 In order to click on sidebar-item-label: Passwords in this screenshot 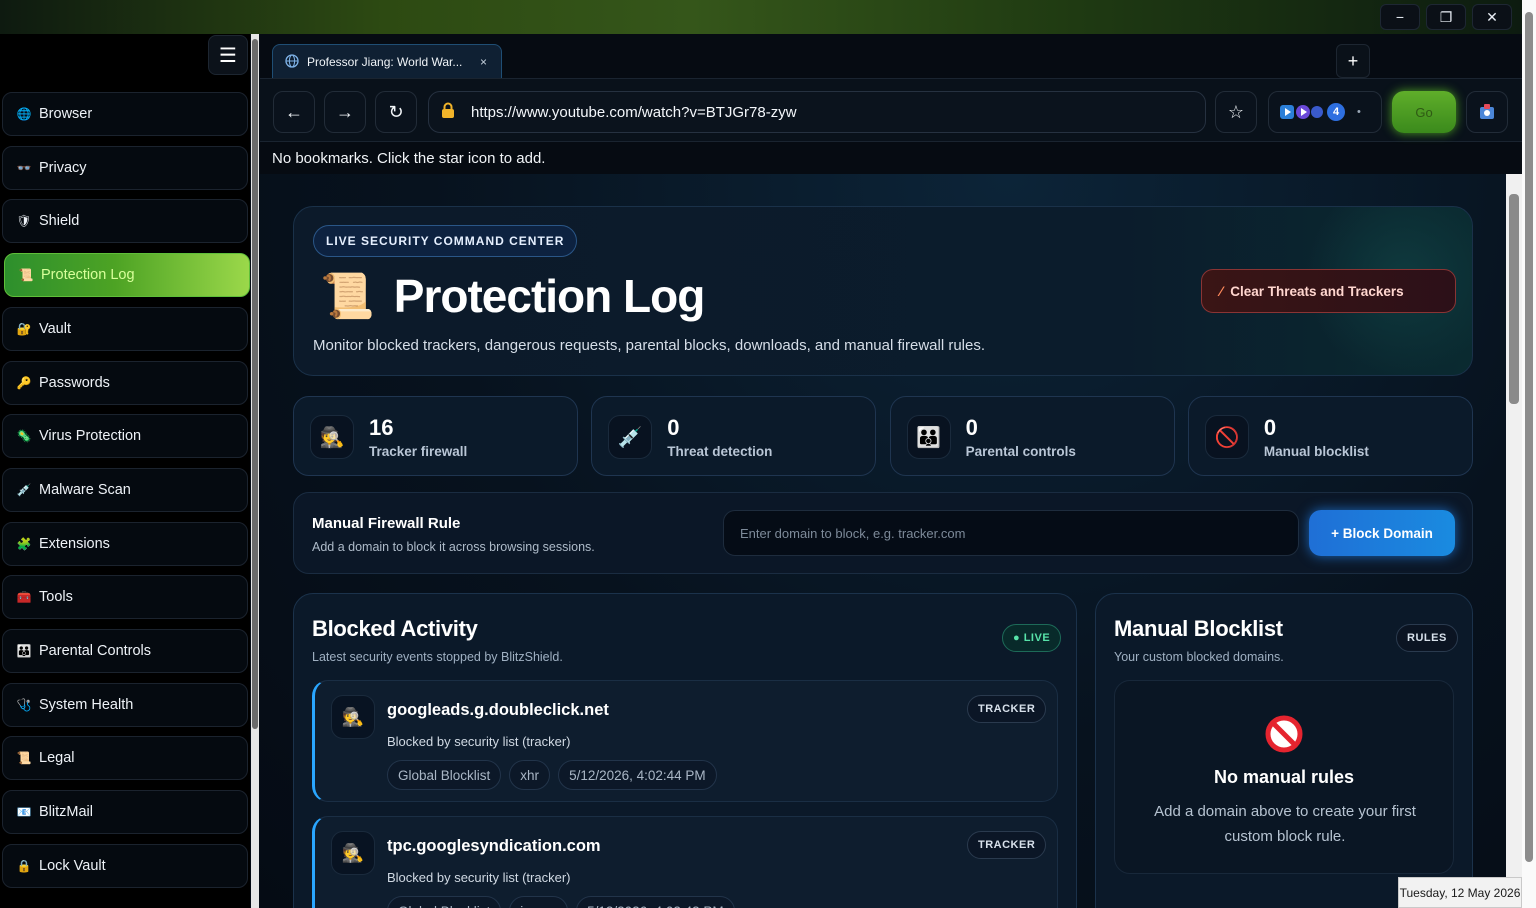, I will do `click(74, 382)`.